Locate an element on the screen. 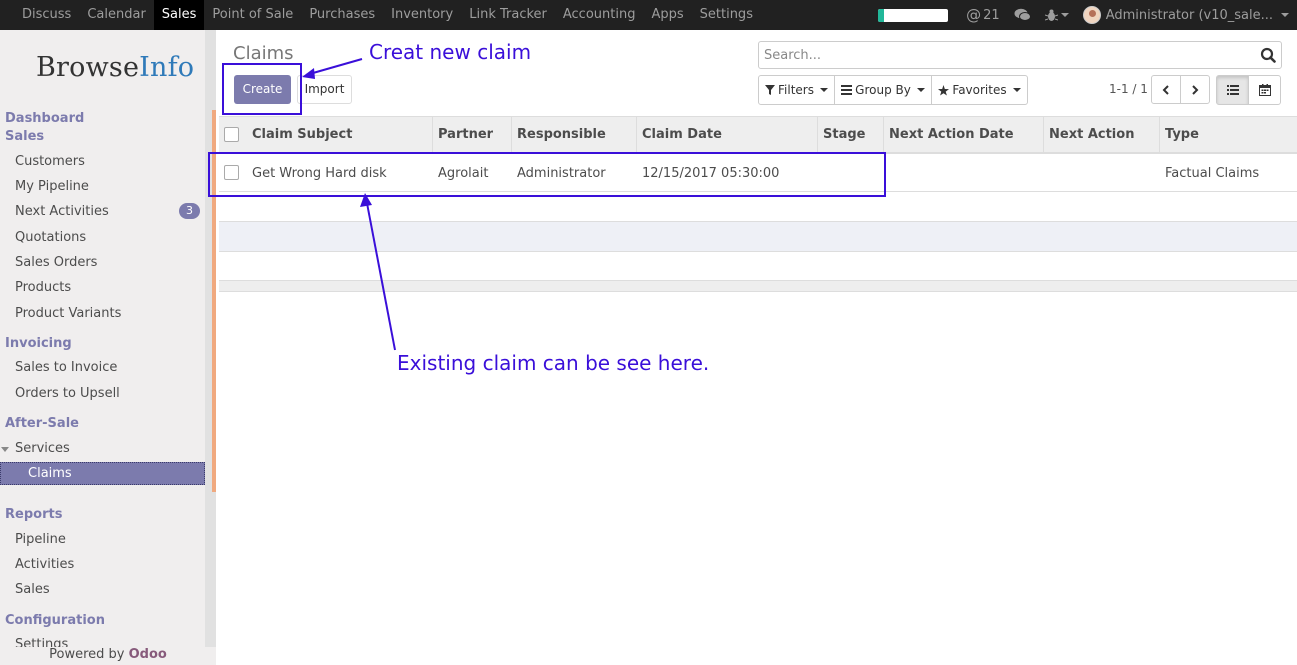 The width and height of the screenshot is (1297, 665). menu-calendar: Calendar is located at coordinates (116, 15).